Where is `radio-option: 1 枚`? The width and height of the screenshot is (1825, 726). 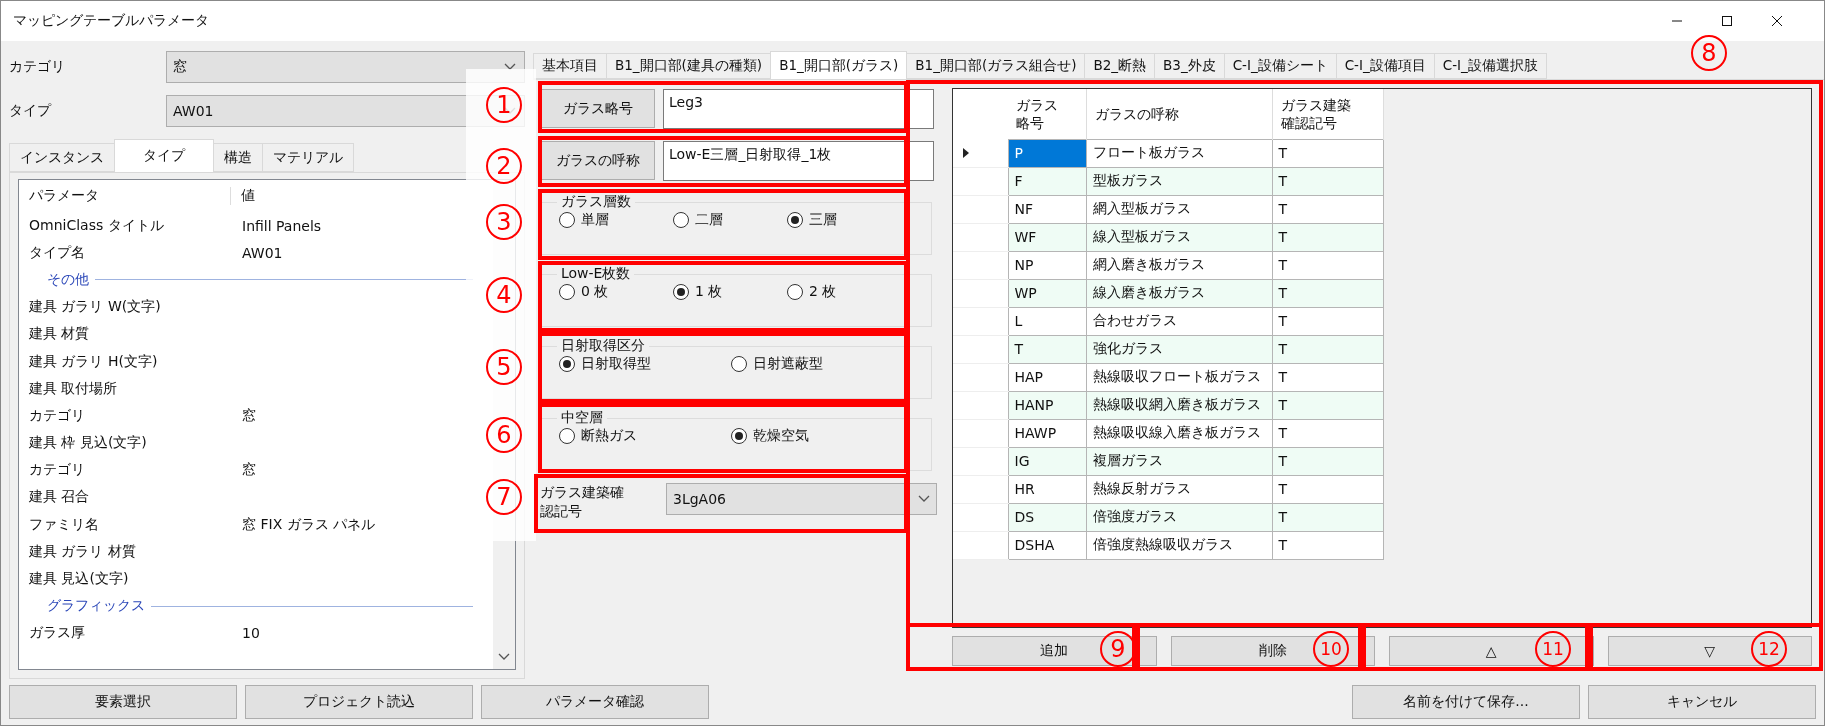
radio-option: 1 枚 is located at coordinates (730, 292).